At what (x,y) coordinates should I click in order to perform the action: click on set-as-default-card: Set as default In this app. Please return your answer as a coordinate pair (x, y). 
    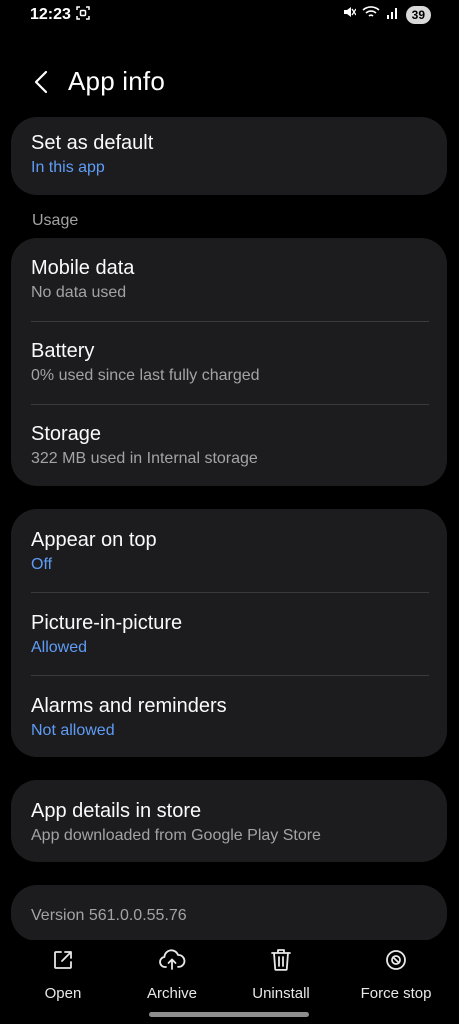
    Looking at the image, I should click on (229, 156).